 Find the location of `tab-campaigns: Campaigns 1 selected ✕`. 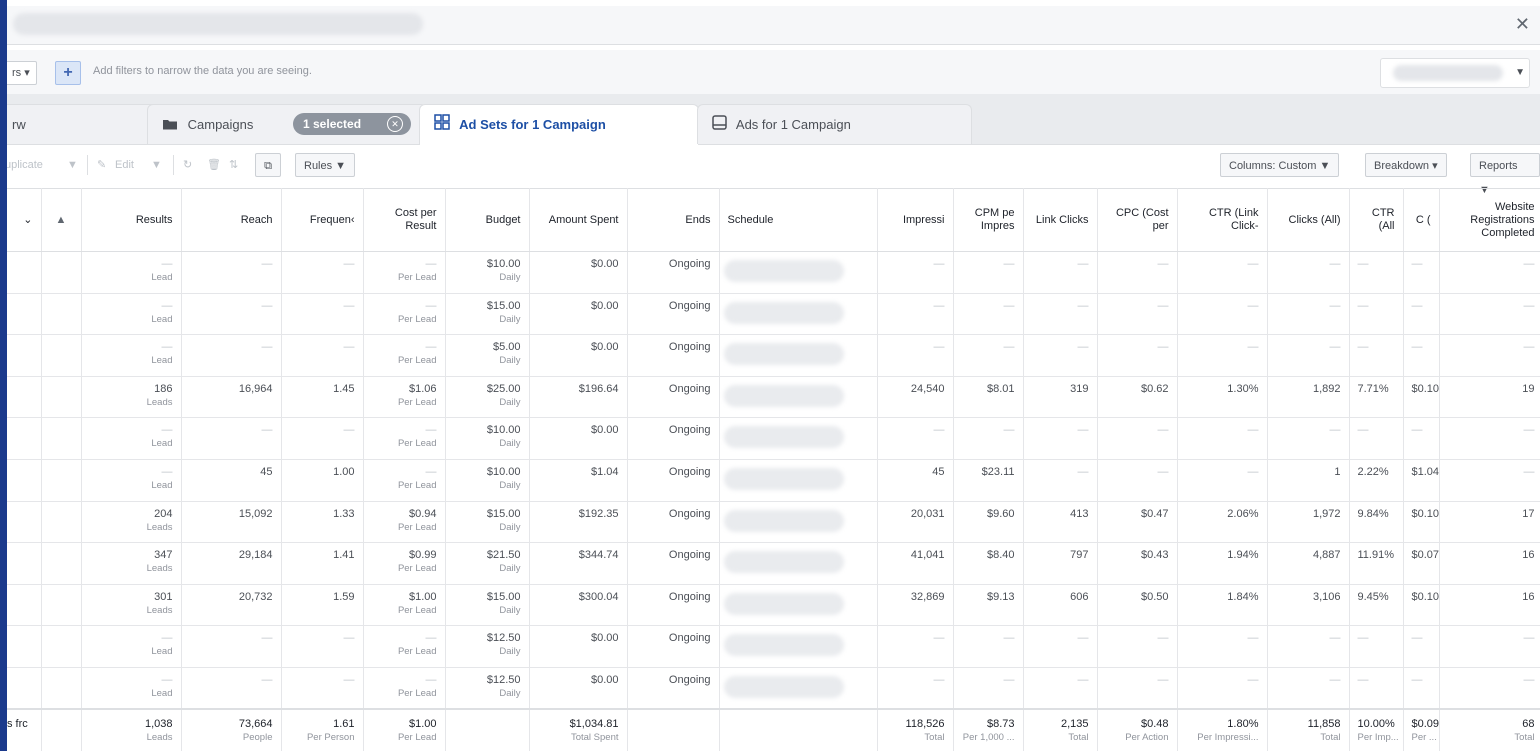

tab-campaigns: Campaigns 1 selected ✕ is located at coordinates (287, 124).